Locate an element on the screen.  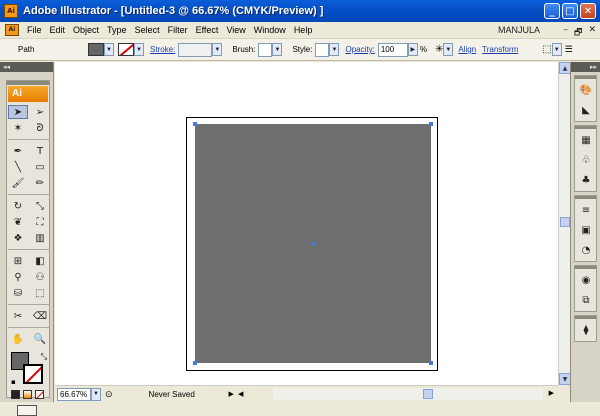
gradient-tool: ◧ is located at coordinates (40, 261).